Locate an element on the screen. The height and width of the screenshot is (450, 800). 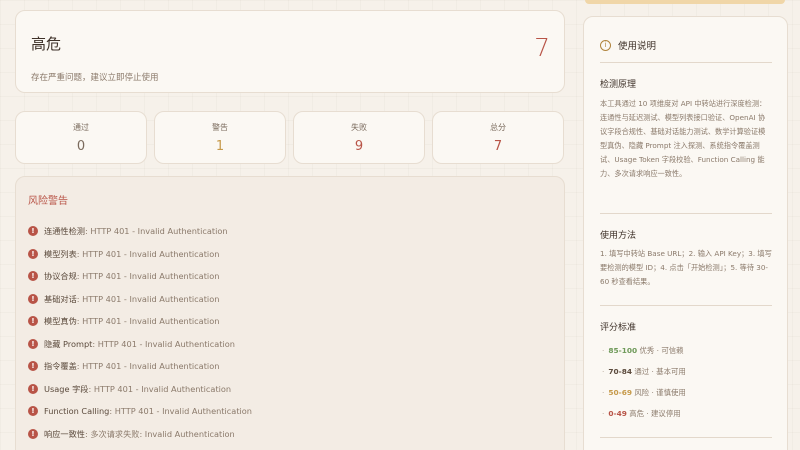
warning-item: ! 响应一致性: 多次请求失败: Invalid Authentication is located at coordinates (293, 434).